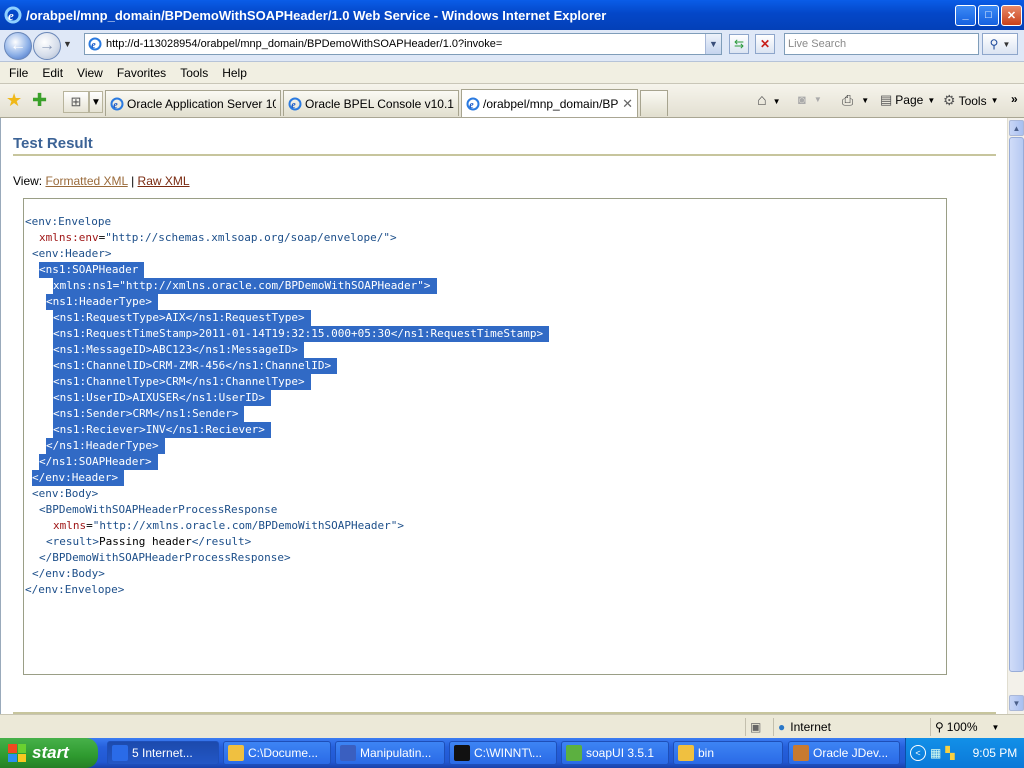 The image size is (1024, 768). What do you see at coordinates (164, 181) in the screenshot?
I see `raw-xml-link: Raw XML` at bounding box center [164, 181].